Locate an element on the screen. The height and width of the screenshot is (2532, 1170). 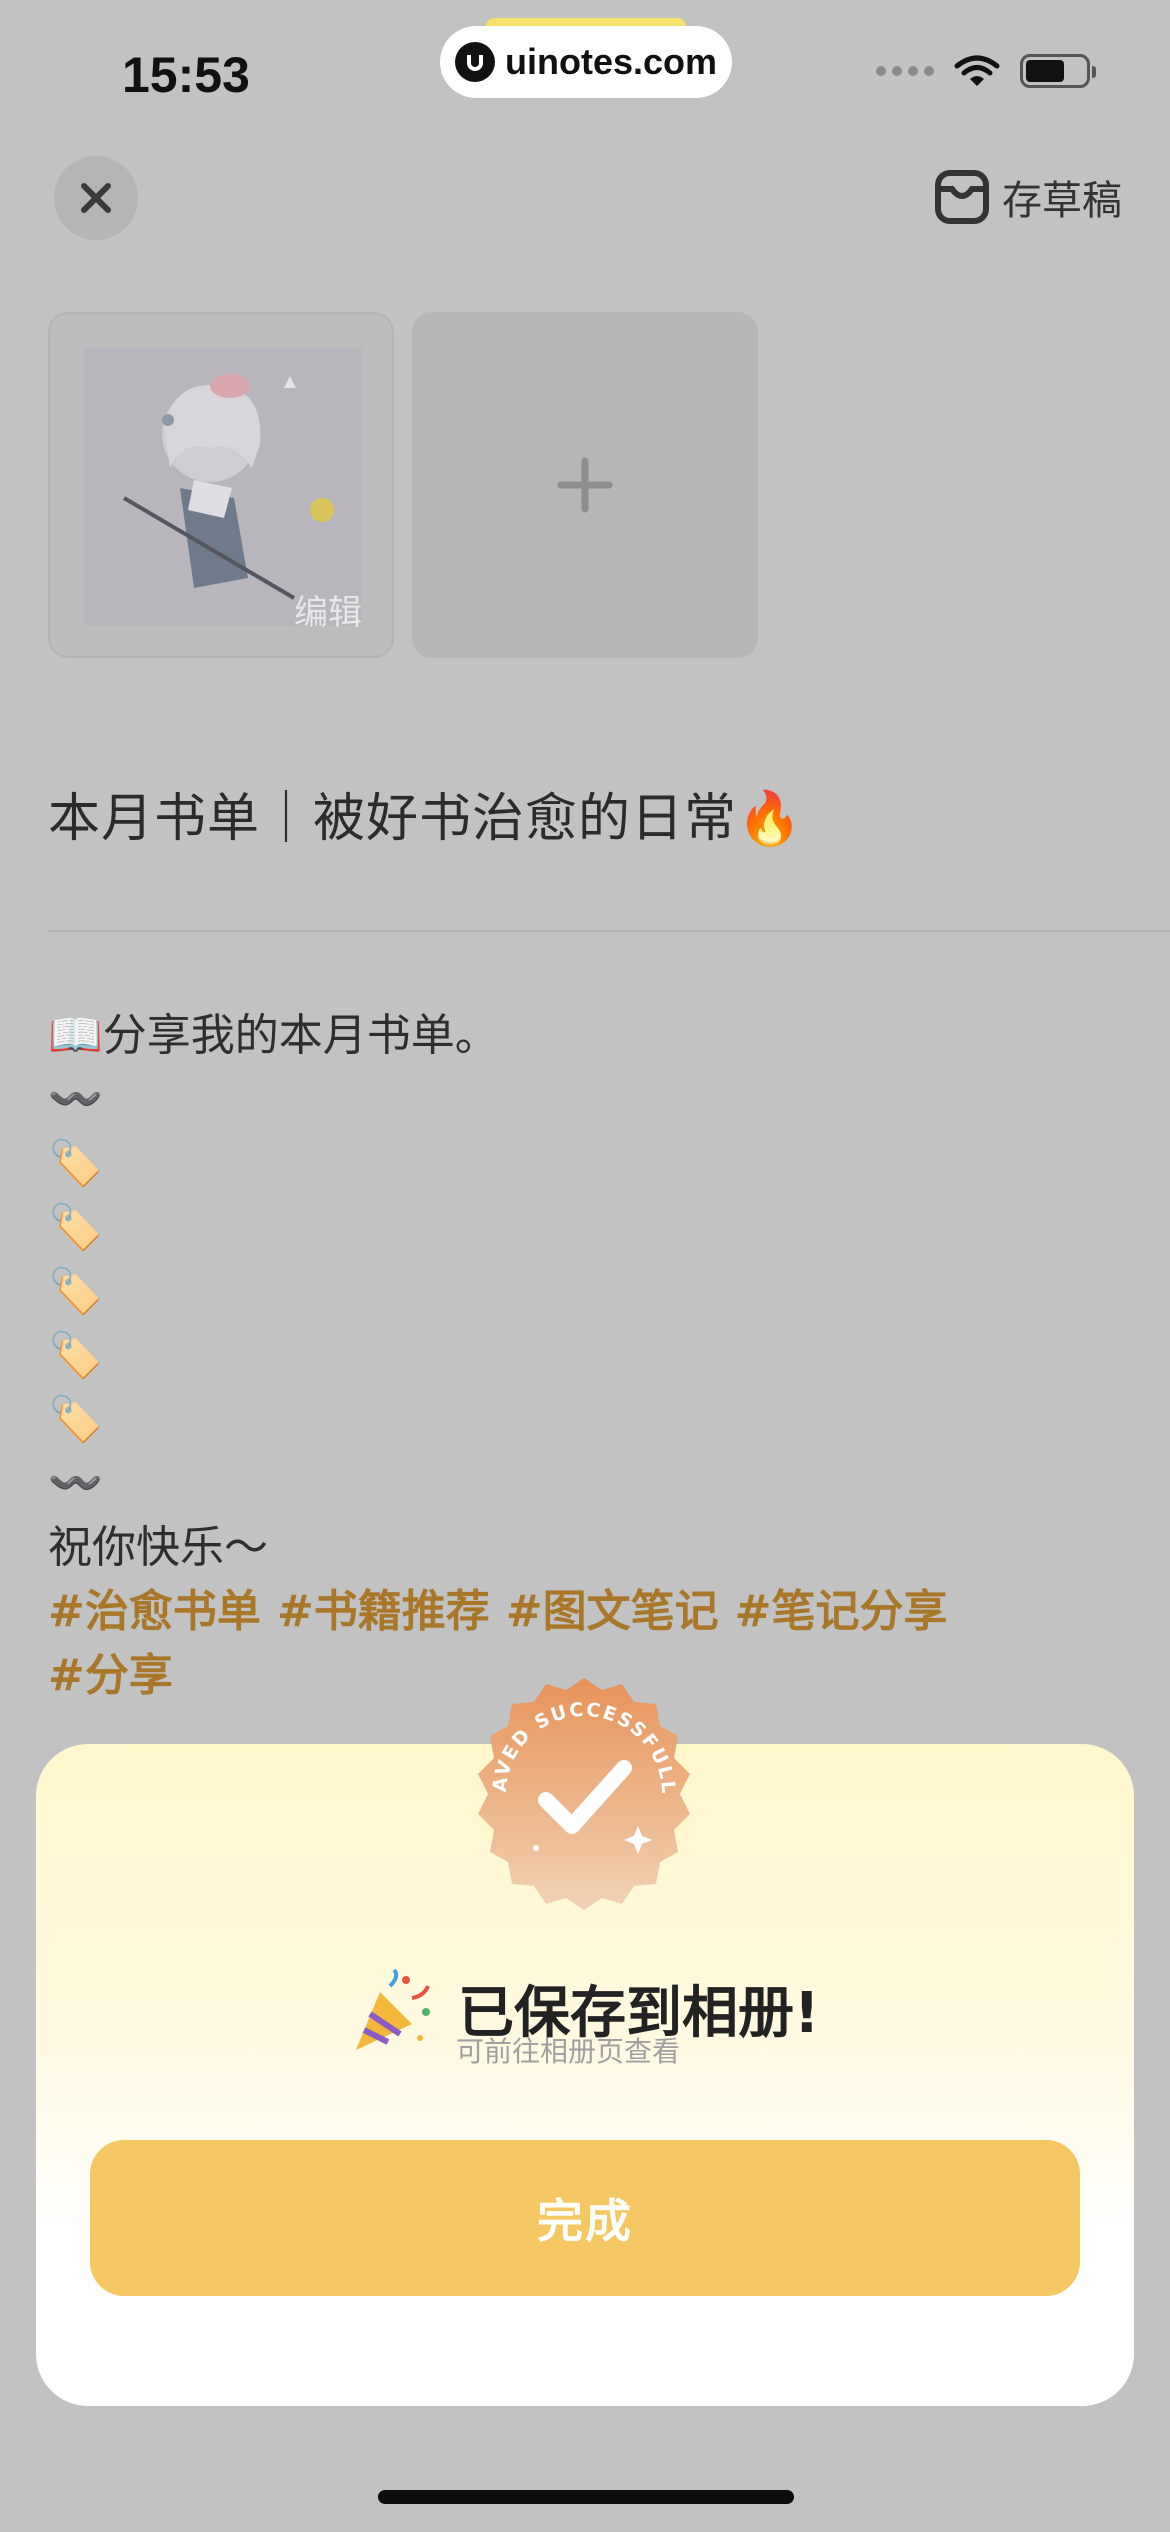
hashtag-link: #笔记分享 is located at coordinates (841, 1611).